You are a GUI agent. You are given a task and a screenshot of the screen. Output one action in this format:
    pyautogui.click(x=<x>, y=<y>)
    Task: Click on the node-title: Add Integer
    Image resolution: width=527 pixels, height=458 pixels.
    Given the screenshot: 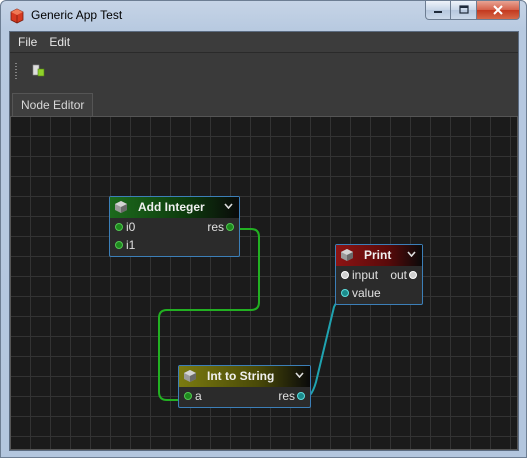 What is the action you would take?
    pyautogui.click(x=171, y=207)
    